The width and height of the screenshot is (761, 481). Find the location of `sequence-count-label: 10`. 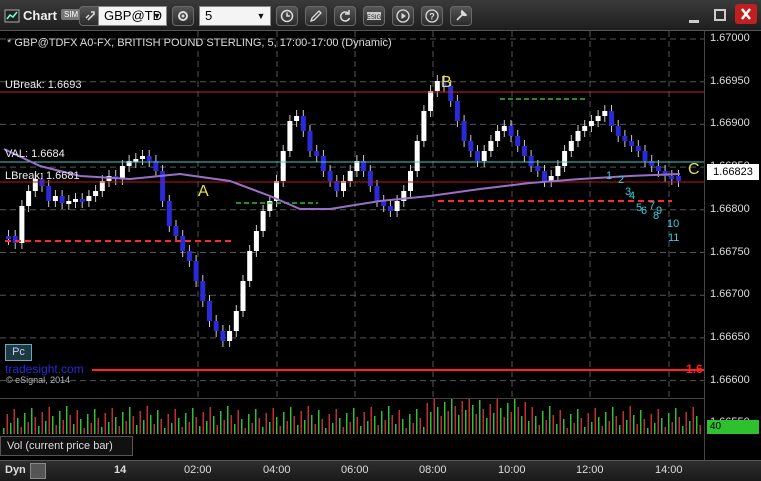

sequence-count-label: 10 is located at coordinates (673, 224).